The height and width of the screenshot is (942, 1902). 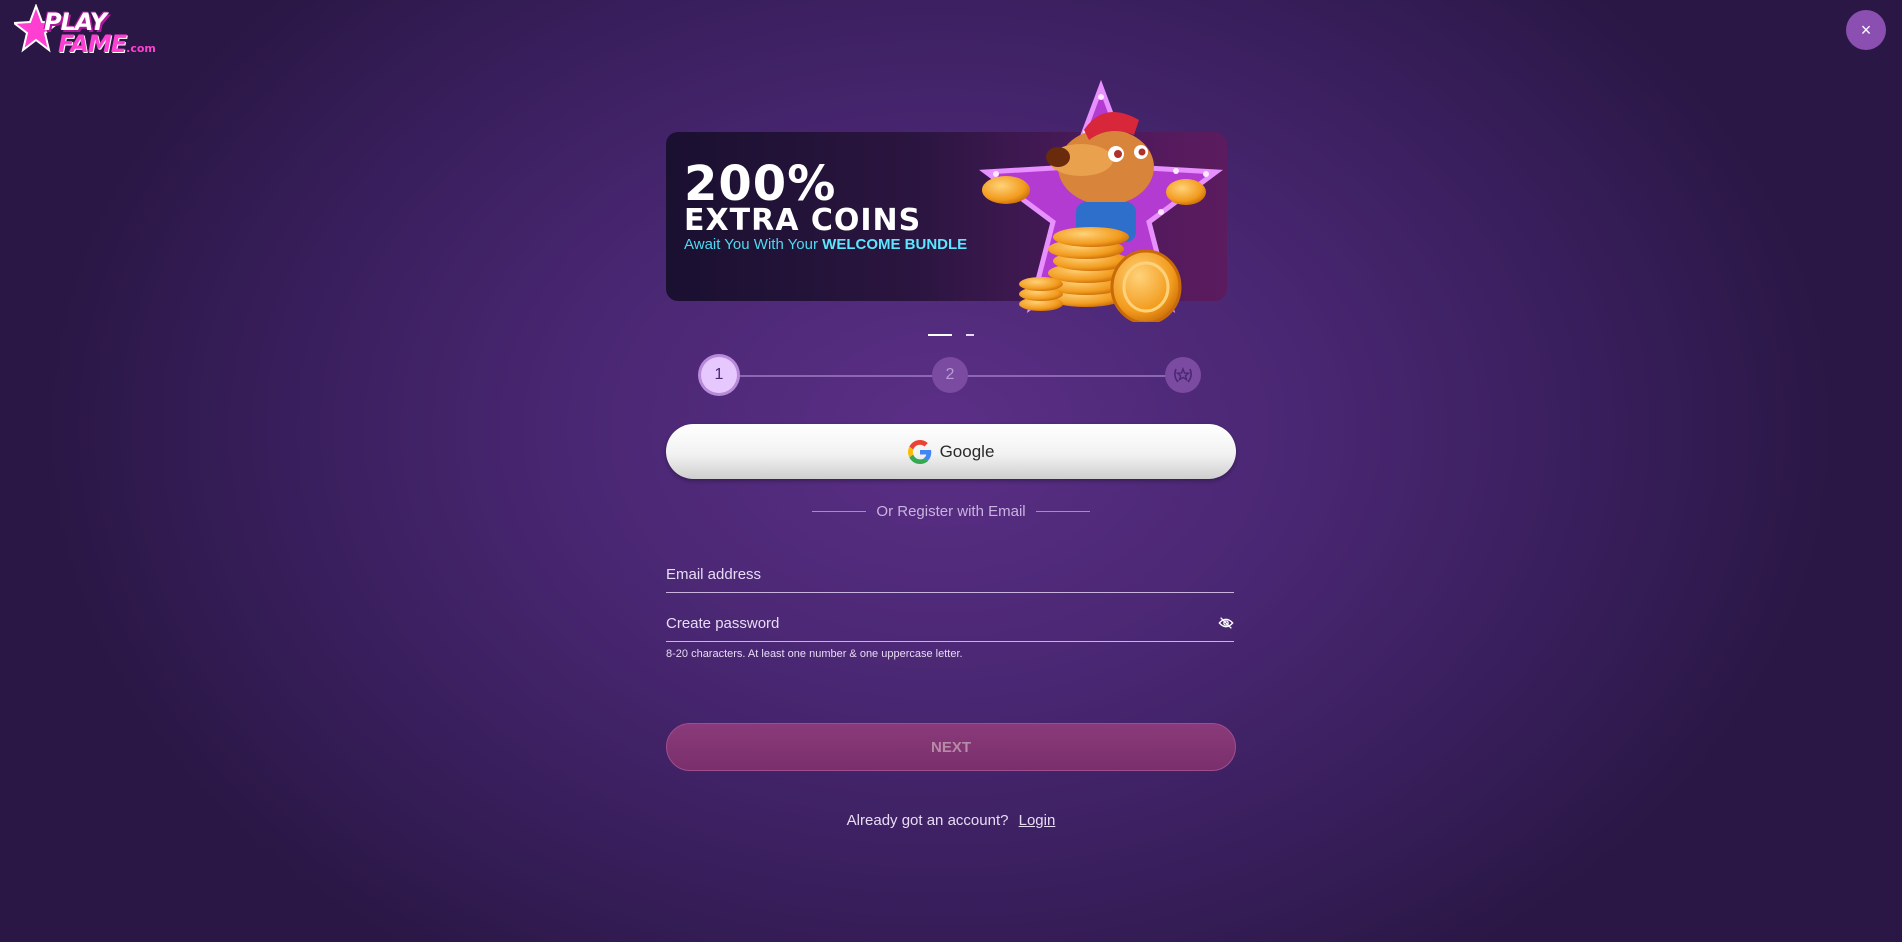 I want to click on divider-line-right, so click(x=1063, y=511).